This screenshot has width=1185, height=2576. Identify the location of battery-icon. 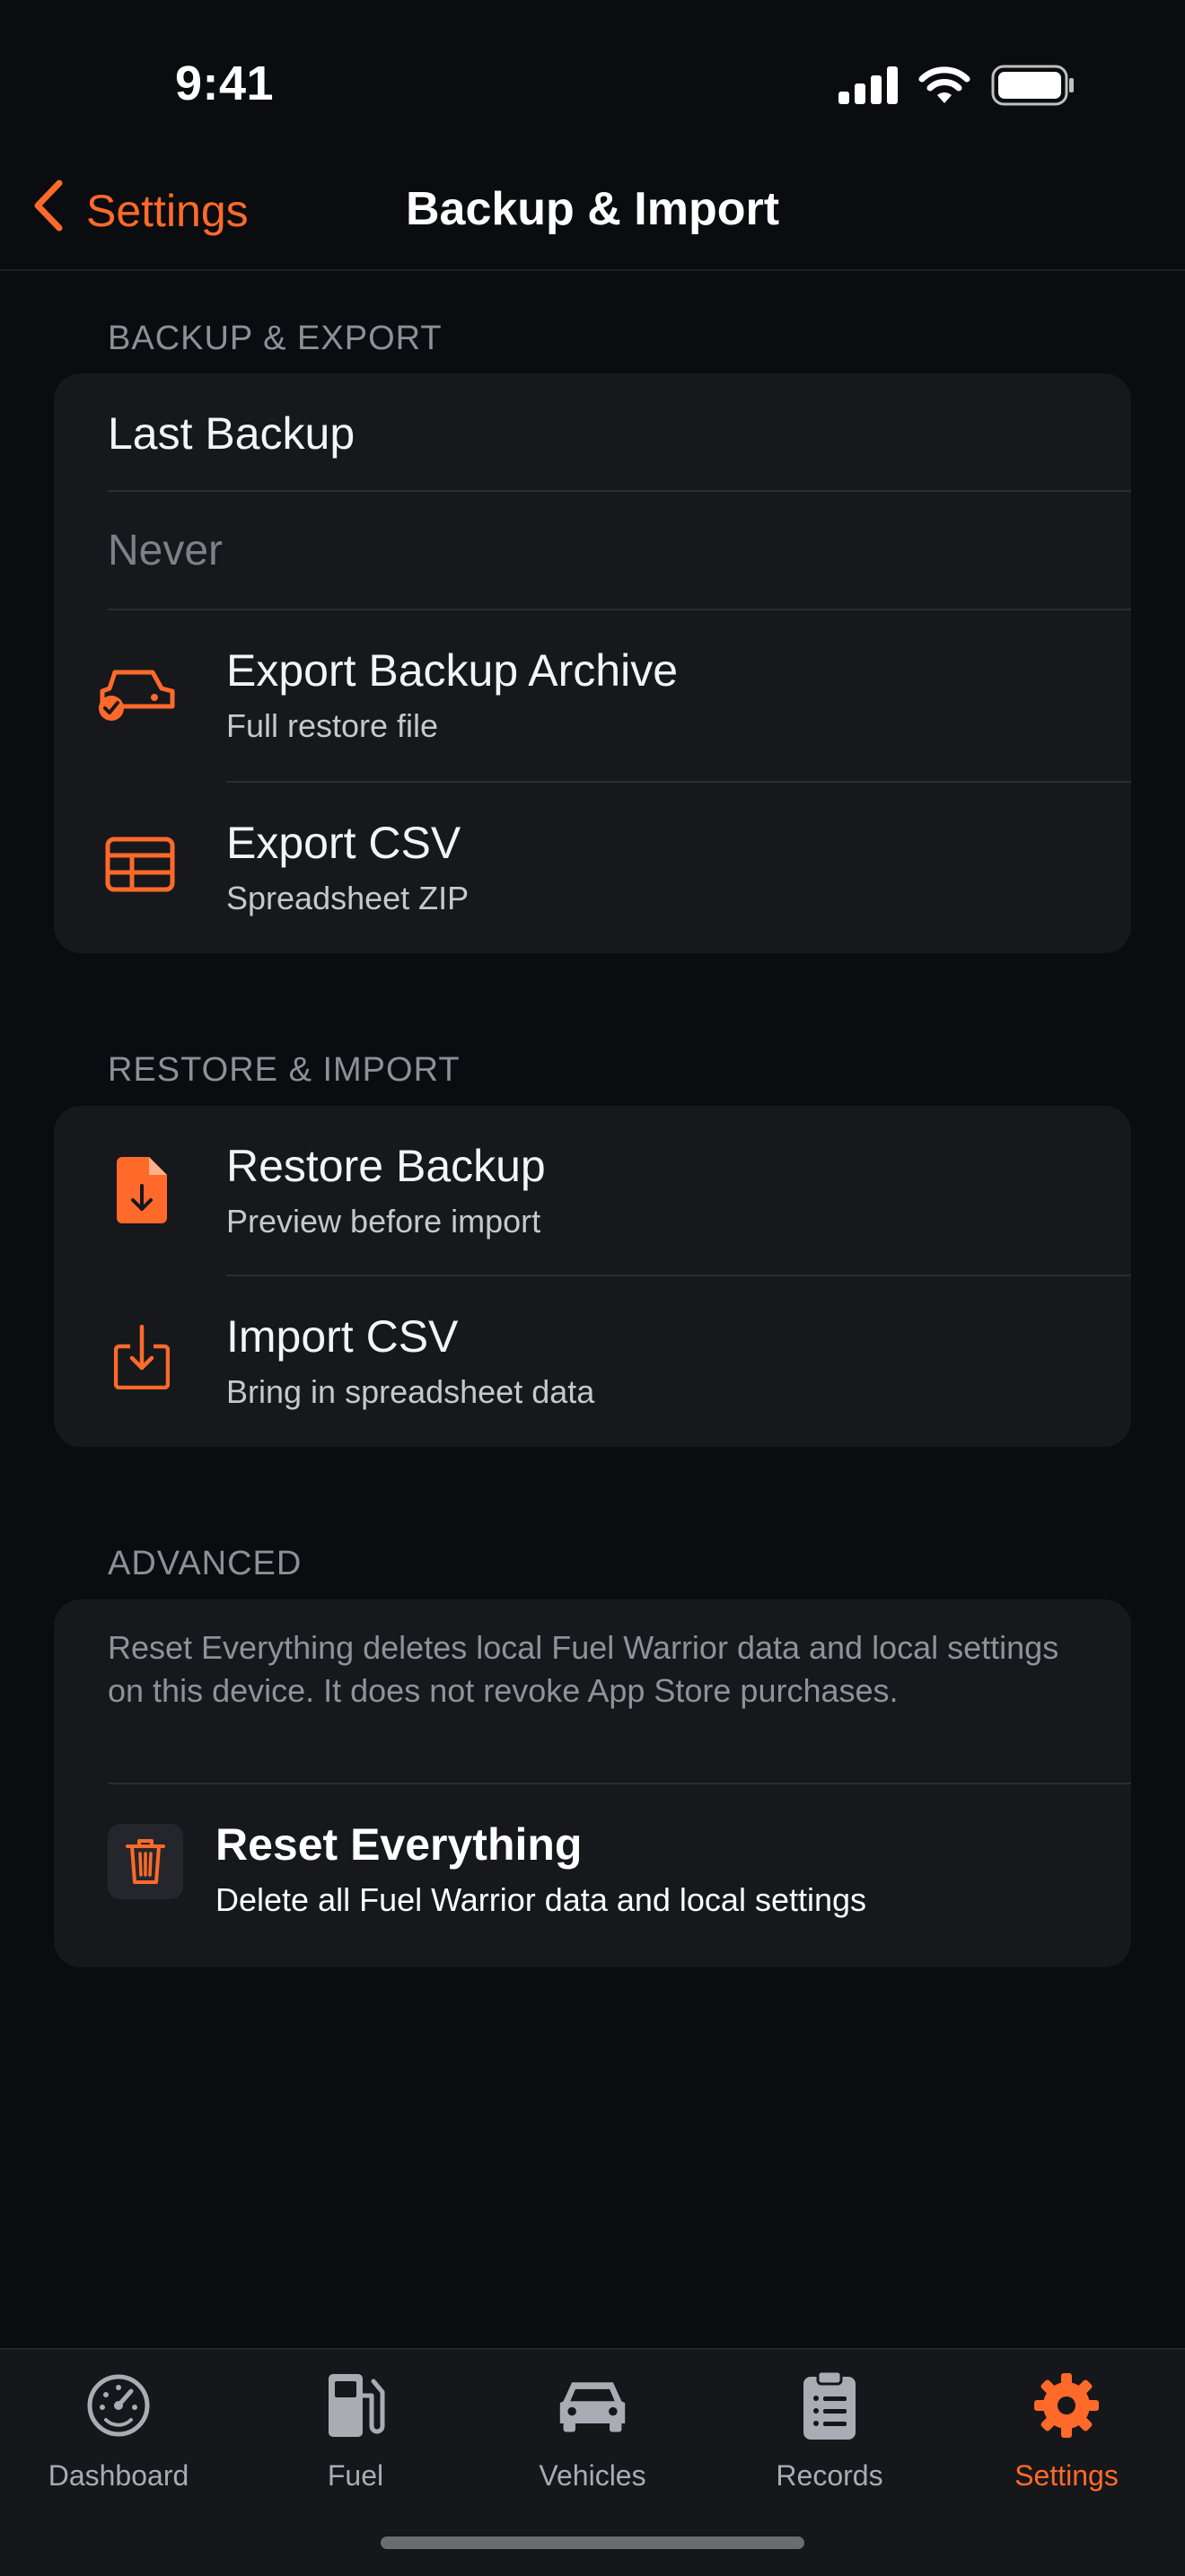
(1033, 87).